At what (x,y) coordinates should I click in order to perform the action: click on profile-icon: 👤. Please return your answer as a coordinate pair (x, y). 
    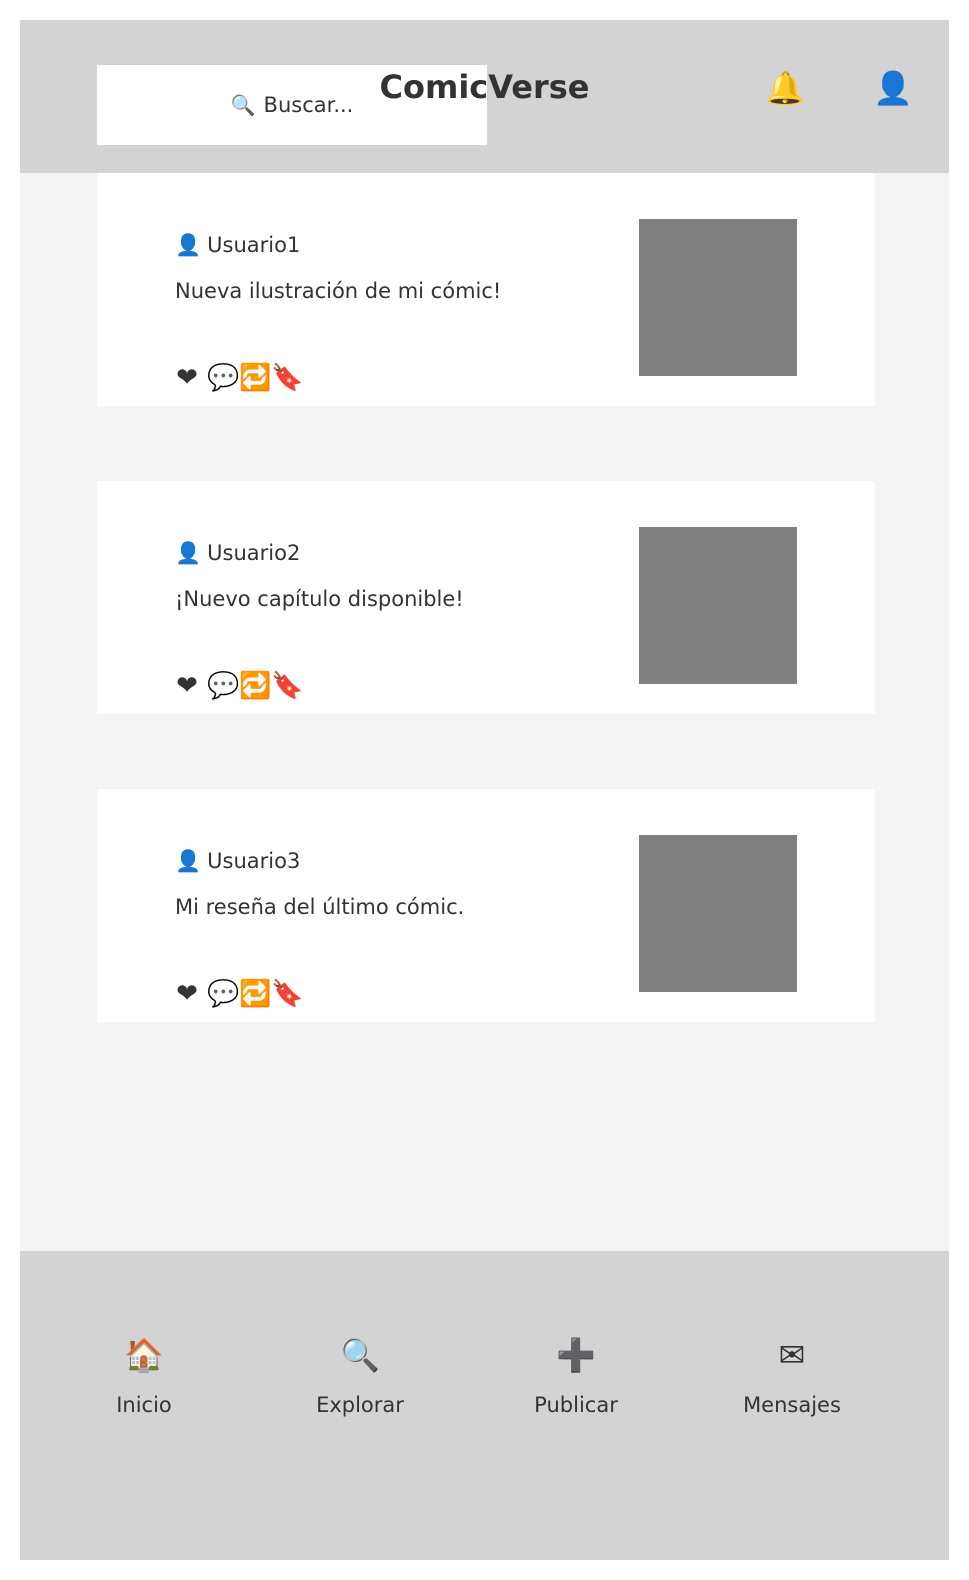
    Looking at the image, I should click on (893, 88).